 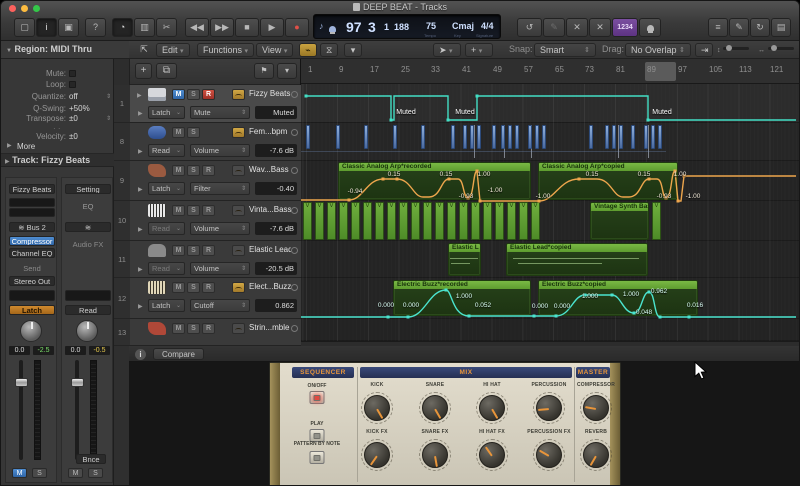 What do you see at coordinates (99, 350) in the screenshot?
I see `output-volume-value: -0.5` at bounding box center [99, 350].